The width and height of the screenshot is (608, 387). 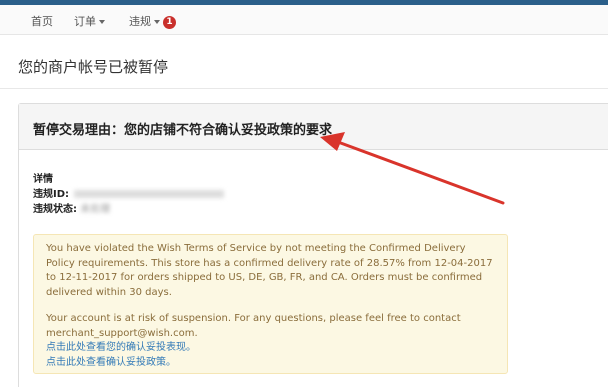 What do you see at coordinates (140, 21) in the screenshot?
I see `nav-violations-label: 违规` at bounding box center [140, 21].